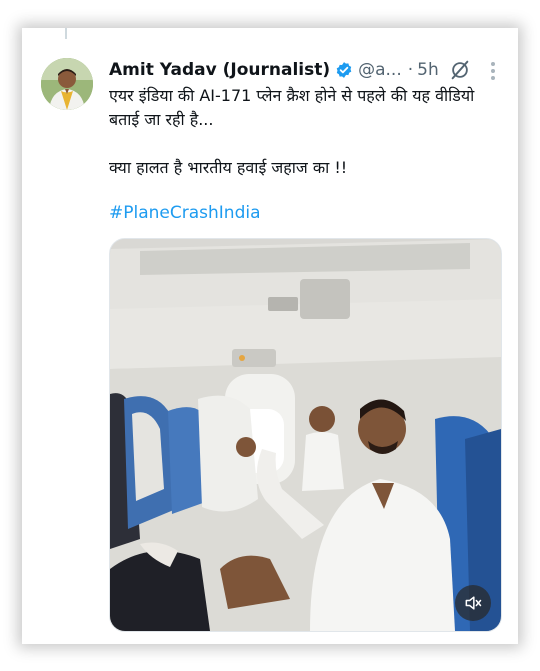 The width and height of the screenshot is (540, 671). Describe the element at coordinates (428, 70) in the screenshot. I see `post-timestamp: 5h` at that location.